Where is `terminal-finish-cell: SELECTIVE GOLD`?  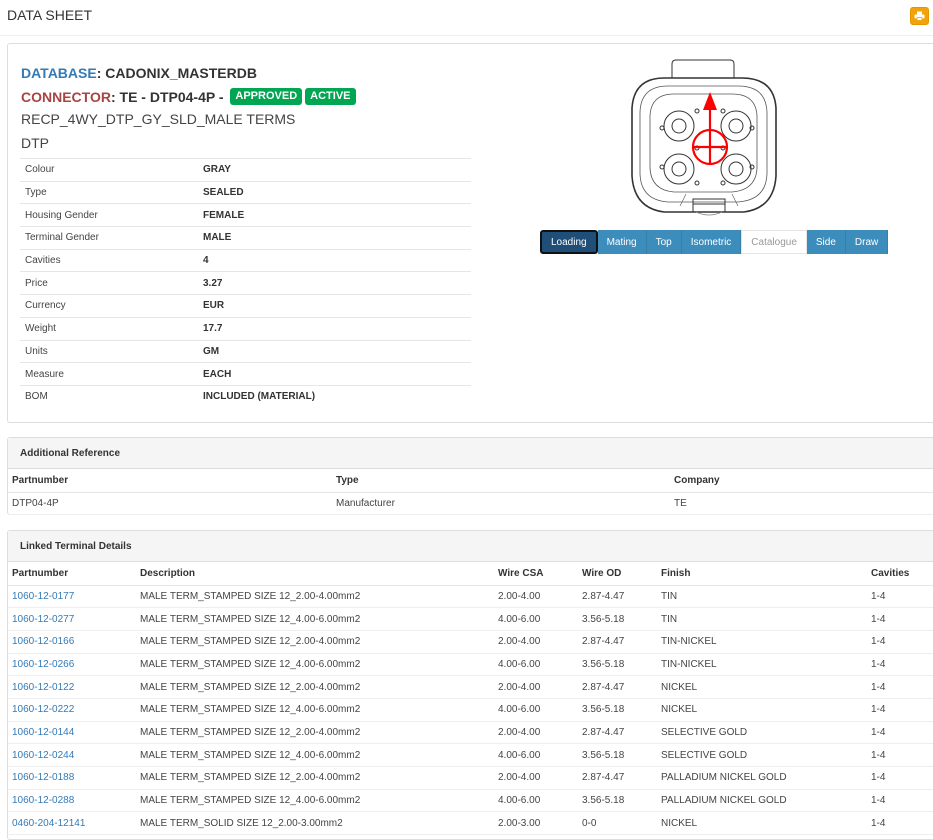 terminal-finish-cell: SELECTIVE GOLD is located at coordinates (762, 755).